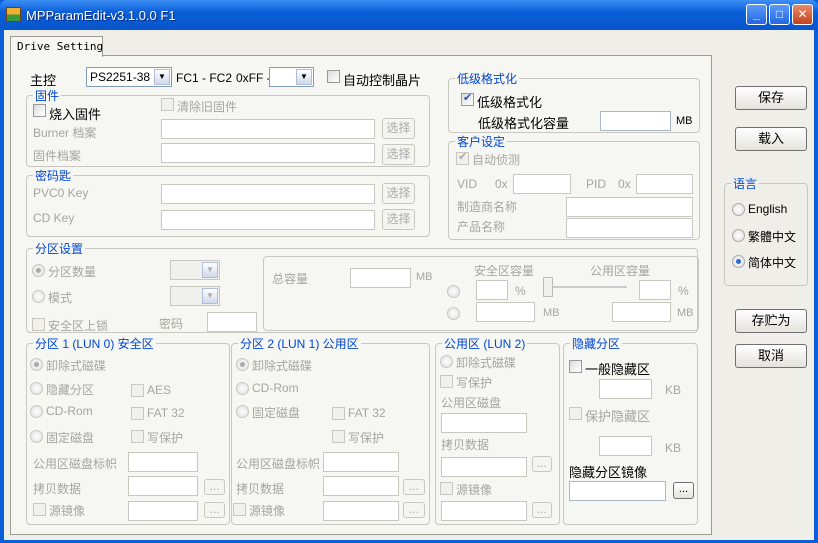 The height and width of the screenshot is (543, 818). Describe the element at coordinates (39, 110) in the screenshot. I see `burn-firmware-checkbox` at that location.